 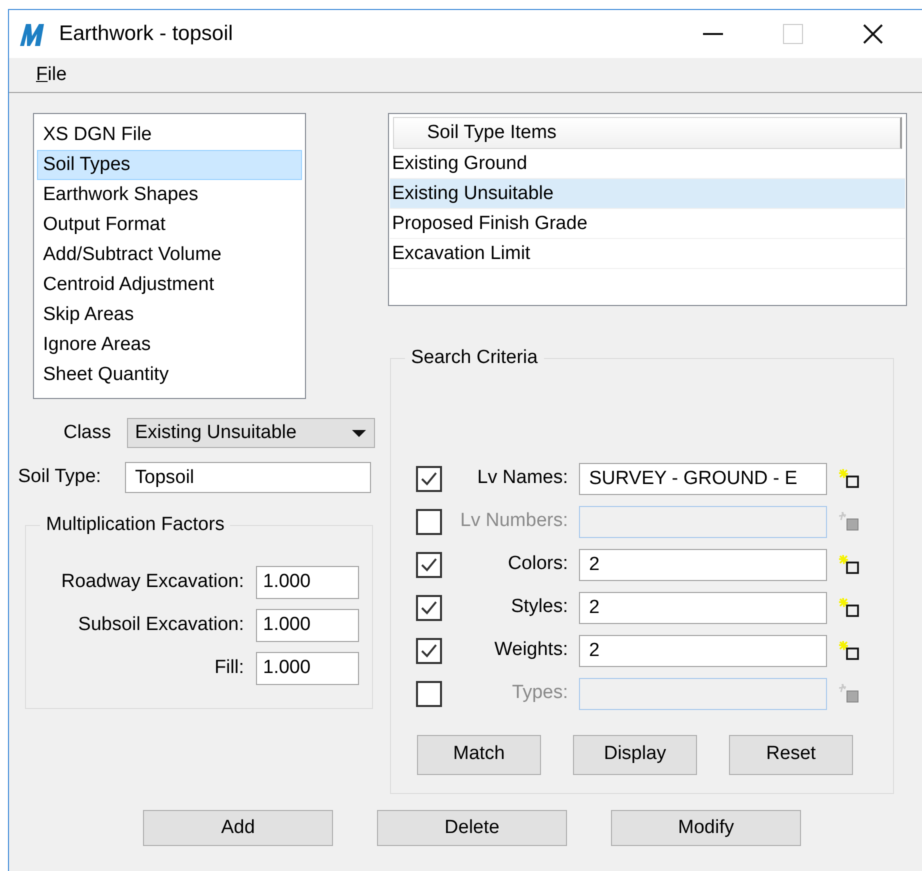 I want to click on field-label: Soil Type:, so click(x=60, y=477).